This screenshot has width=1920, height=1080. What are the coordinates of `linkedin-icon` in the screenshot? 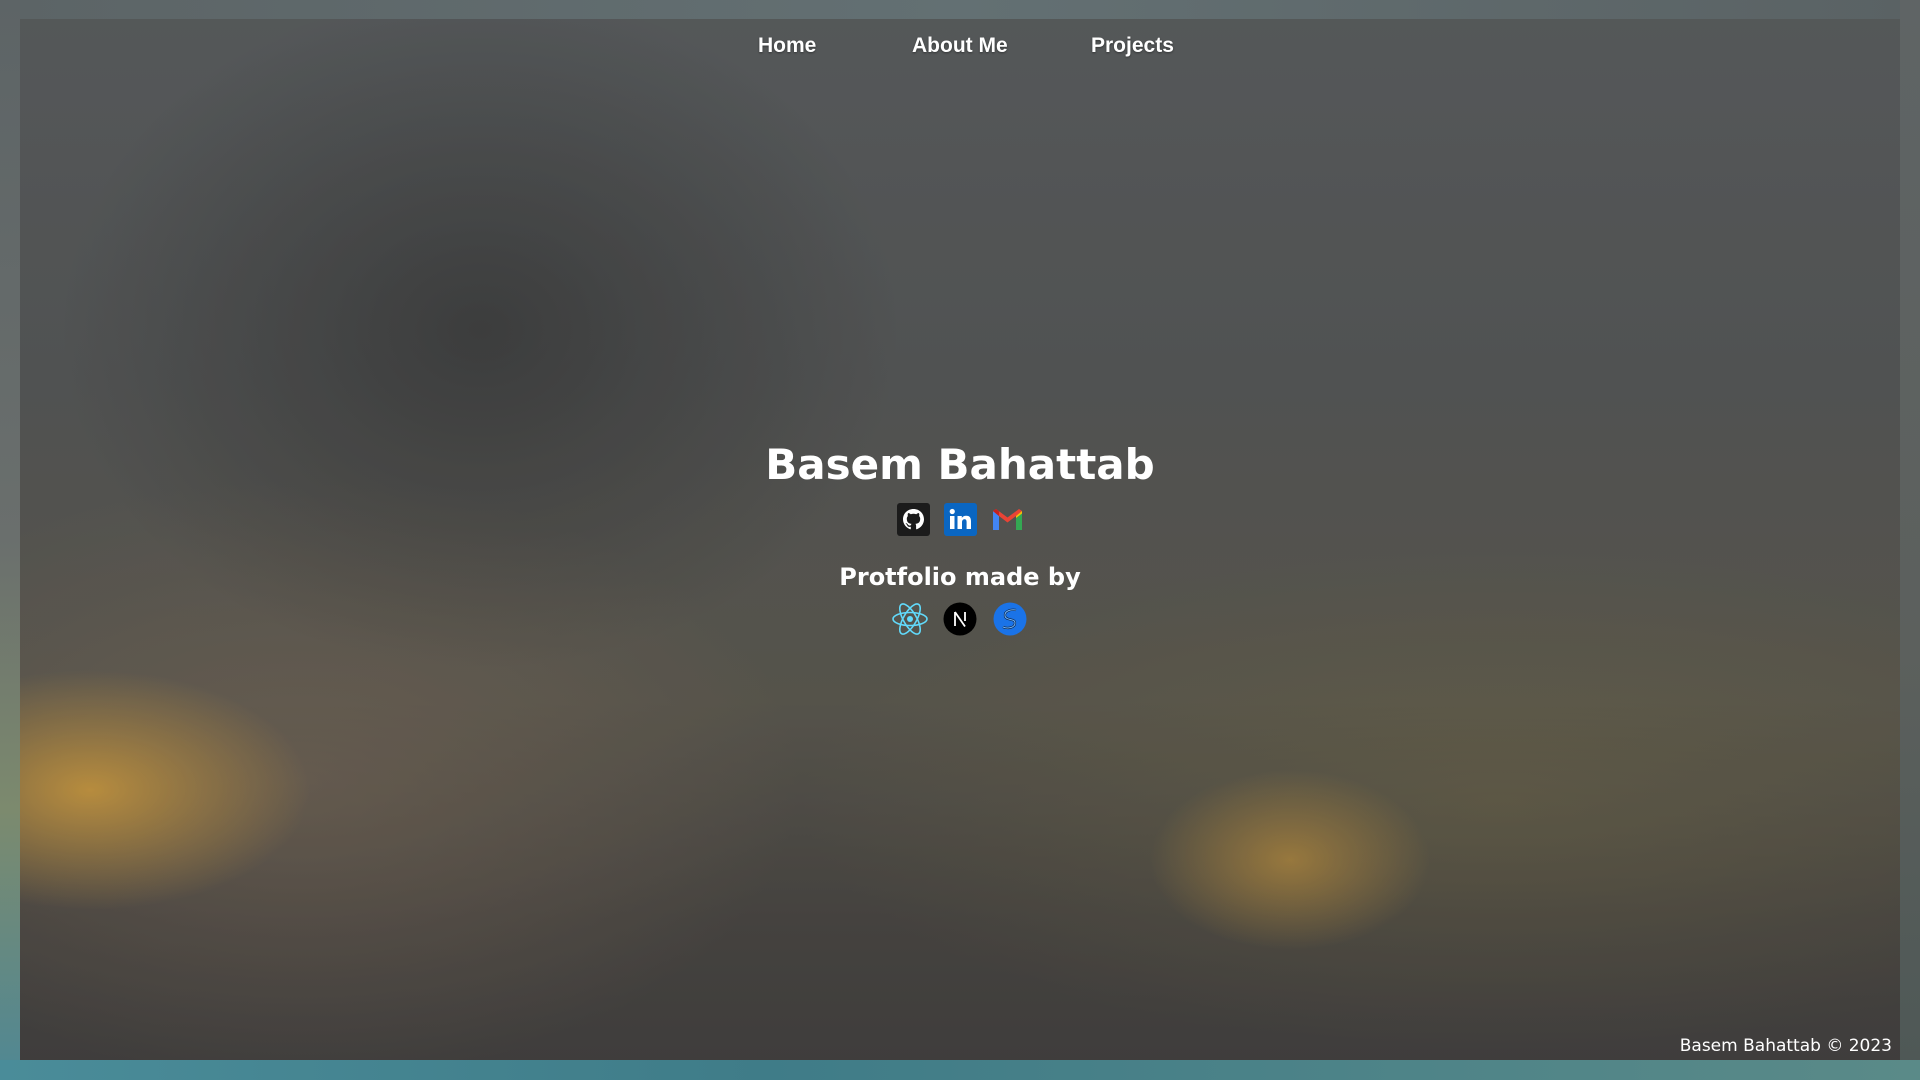 It's located at (960, 519).